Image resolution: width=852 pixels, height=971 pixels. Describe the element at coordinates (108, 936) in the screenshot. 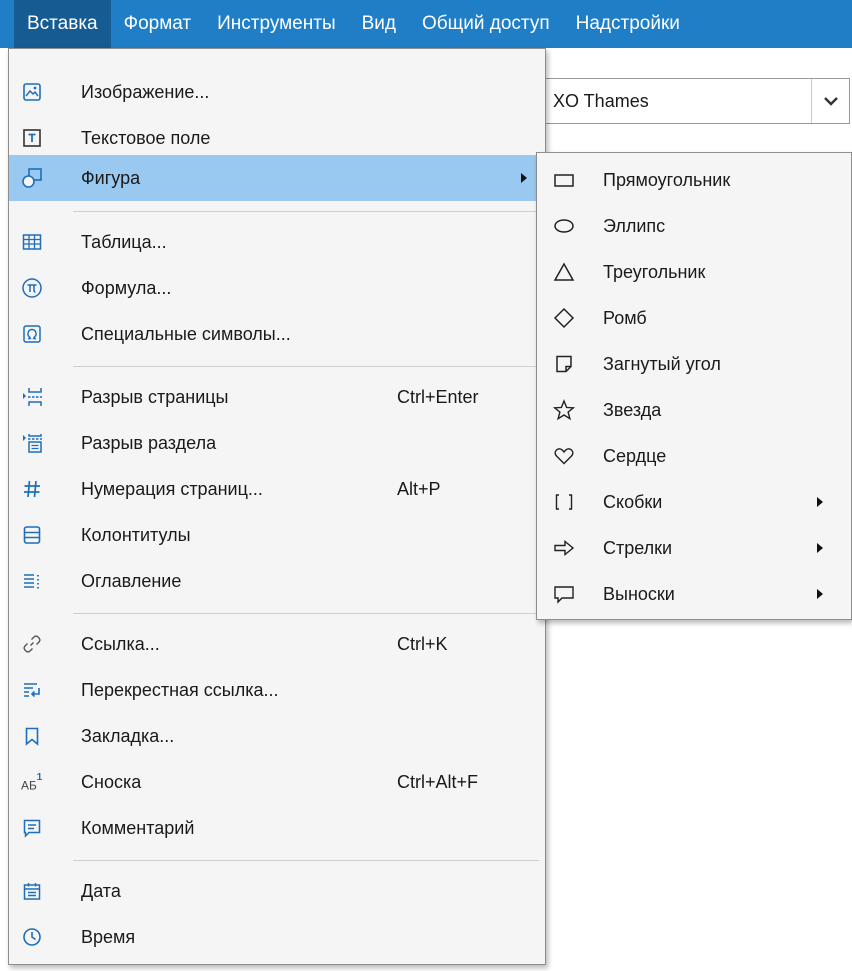

I see `menu-item-label: Время` at that location.